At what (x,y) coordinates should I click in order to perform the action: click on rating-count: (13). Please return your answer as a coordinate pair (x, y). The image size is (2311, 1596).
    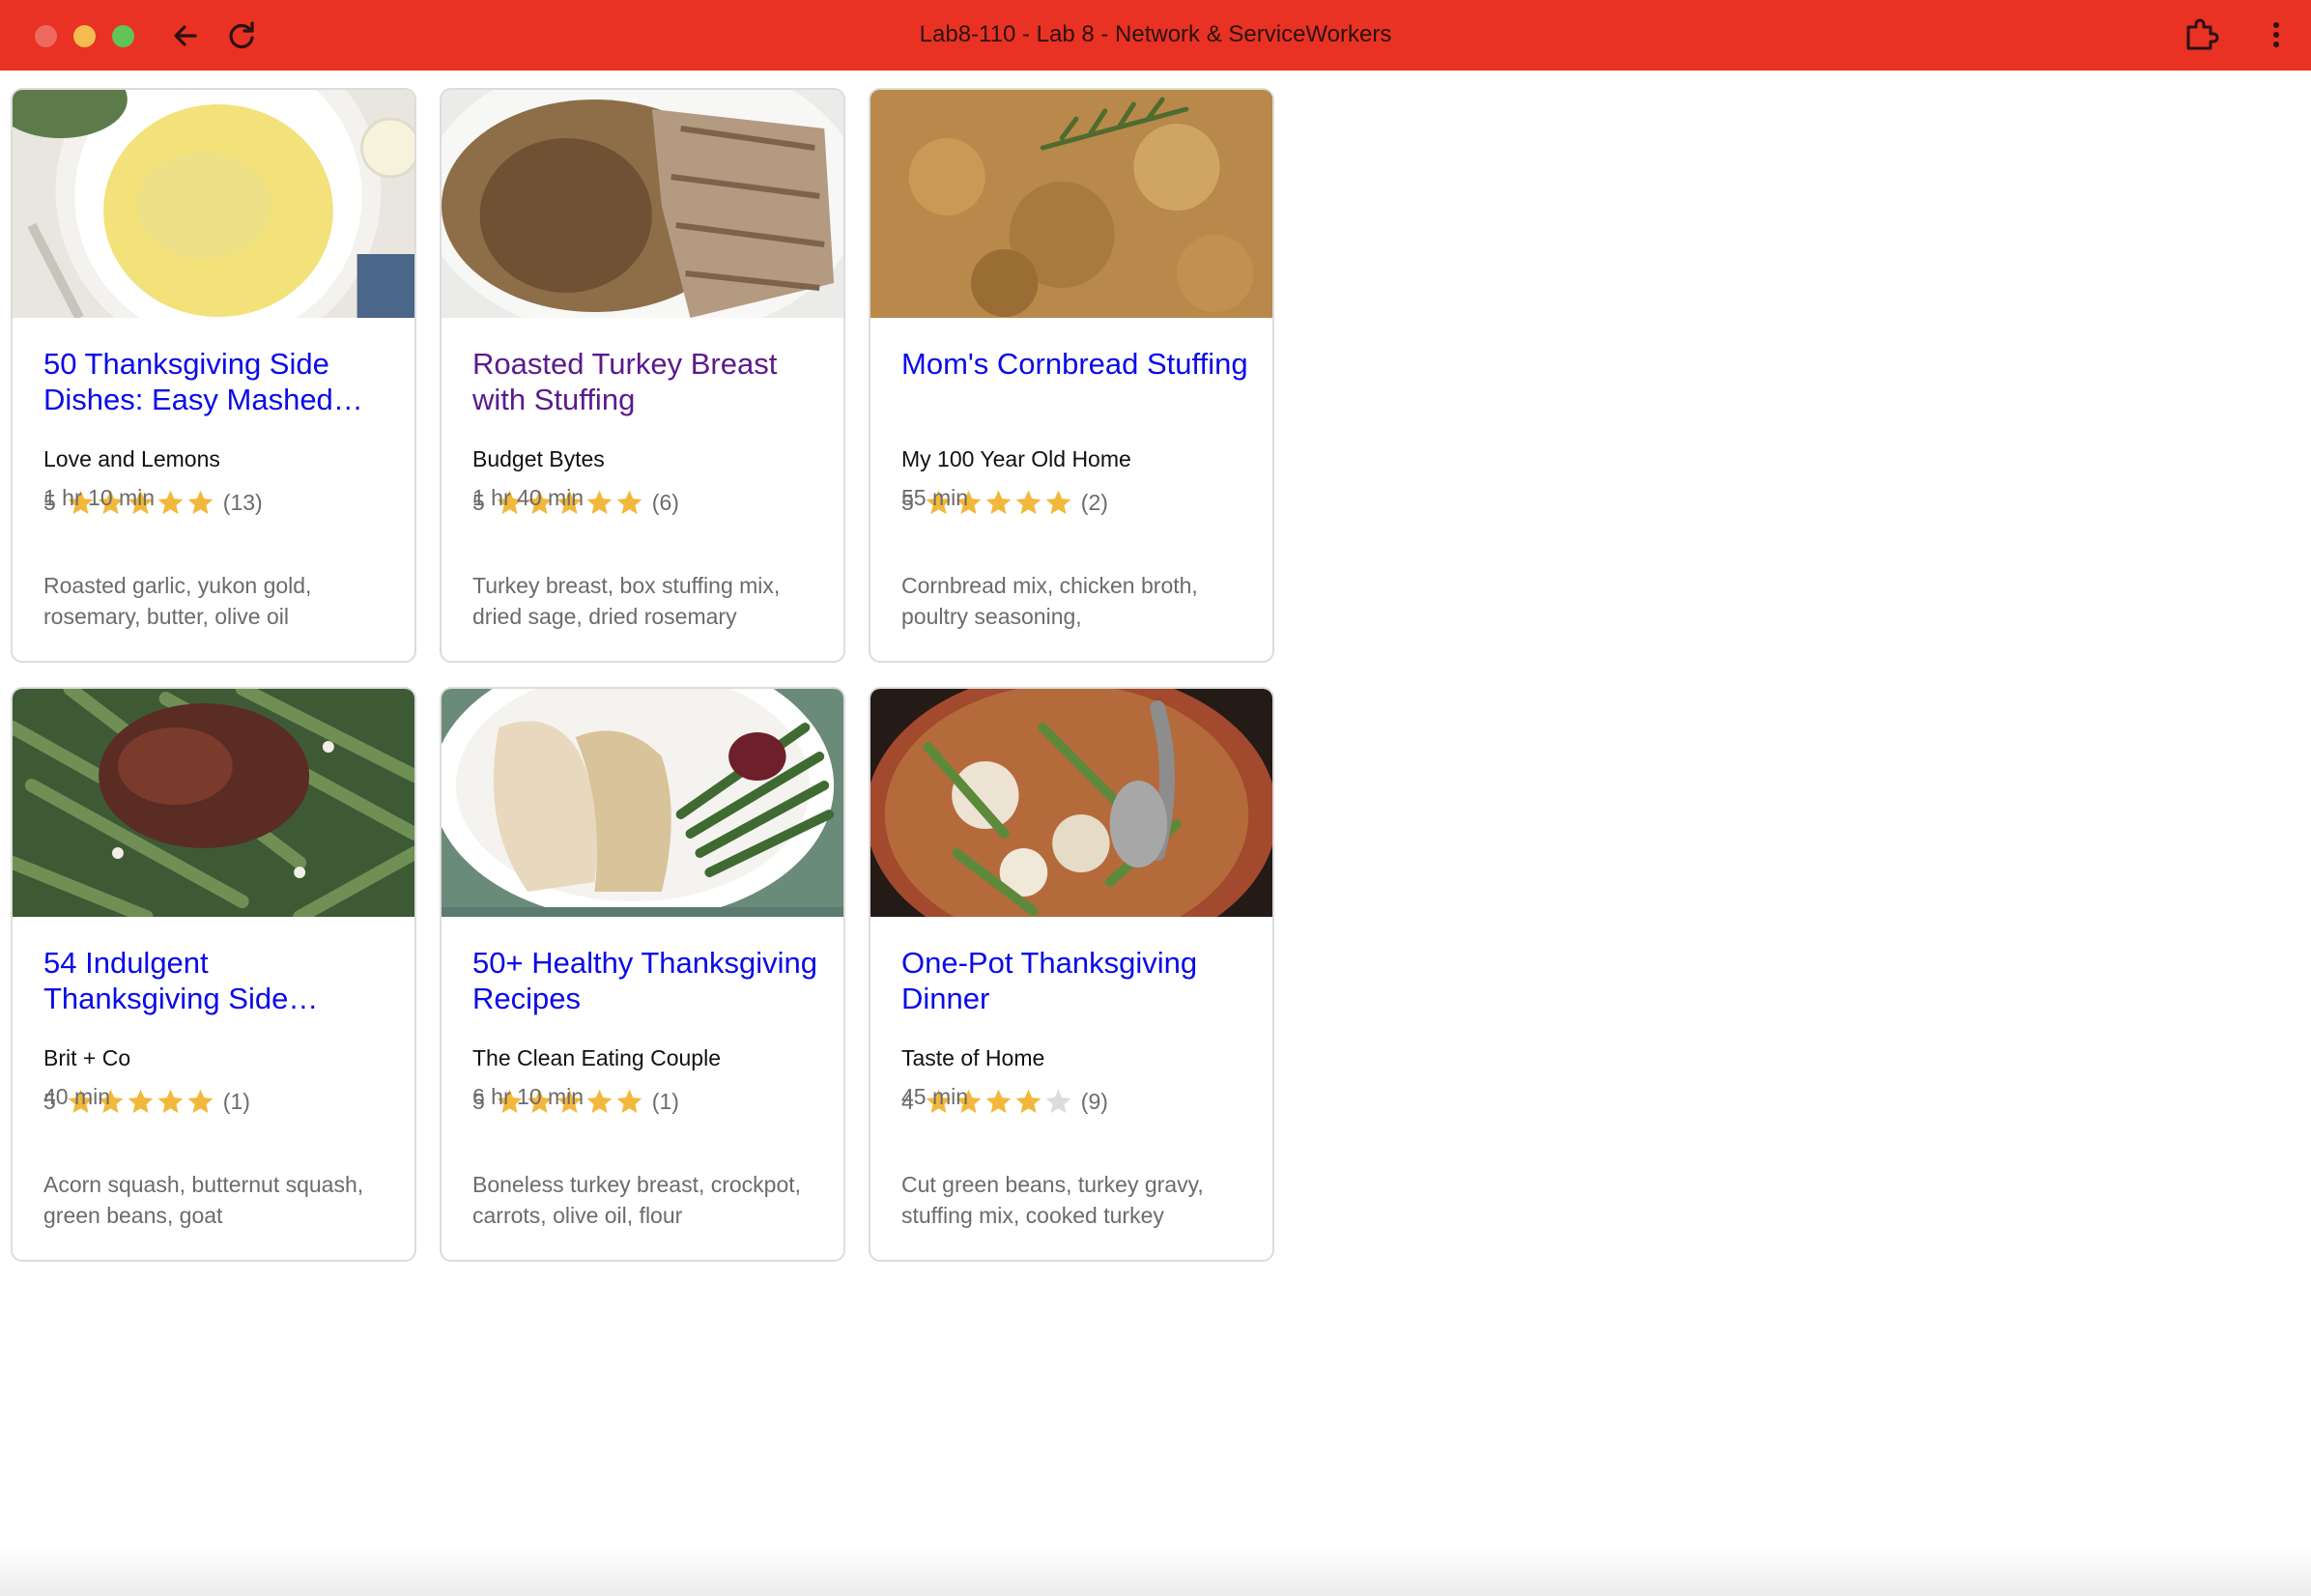
    Looking at the image, I should click on (242, 502).